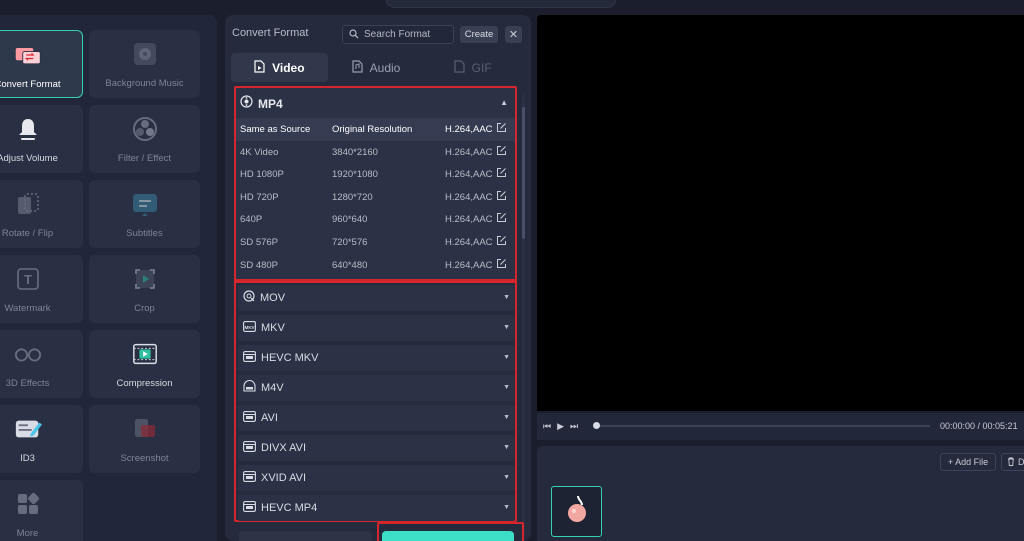 Image resolution: width=1024 pixels, height=541 pixels. I want to click on tool-more: More, so click(41, 510).